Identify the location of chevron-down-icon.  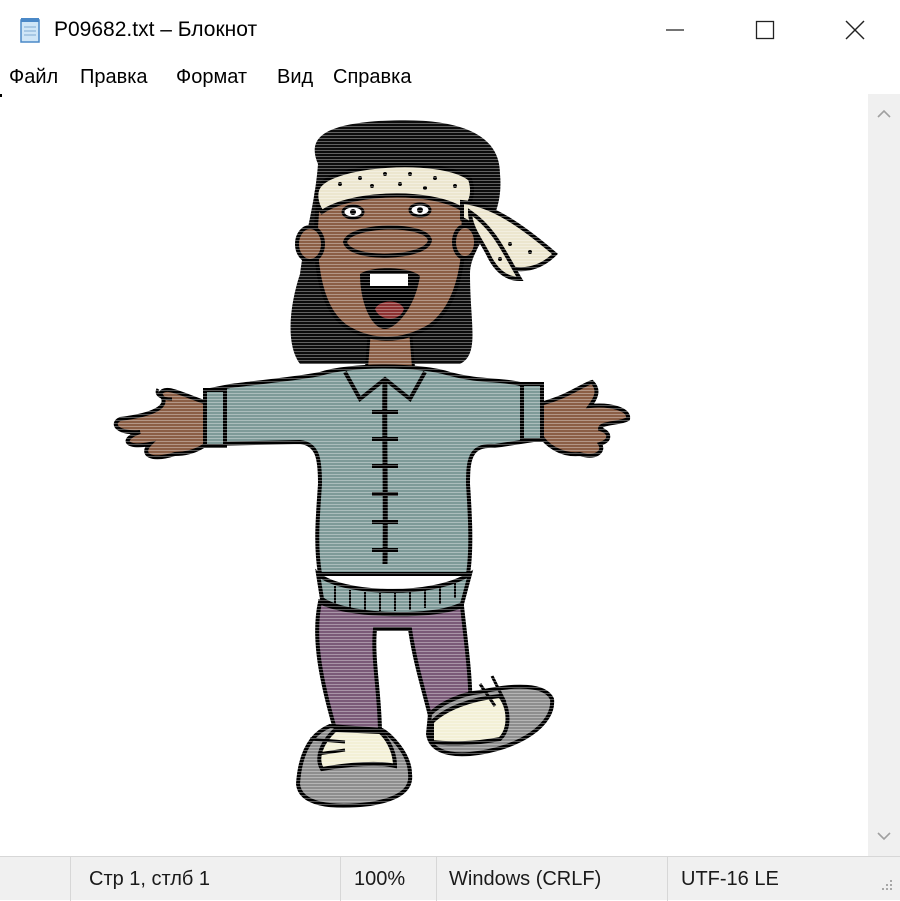
(884, 836).